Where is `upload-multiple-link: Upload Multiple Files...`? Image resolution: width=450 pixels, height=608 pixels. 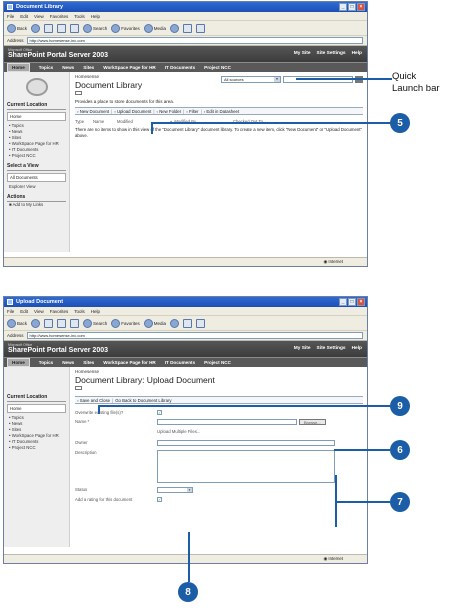 upload-multiple-link: Upload Multiple Files... is located at coordinates (178, 431).